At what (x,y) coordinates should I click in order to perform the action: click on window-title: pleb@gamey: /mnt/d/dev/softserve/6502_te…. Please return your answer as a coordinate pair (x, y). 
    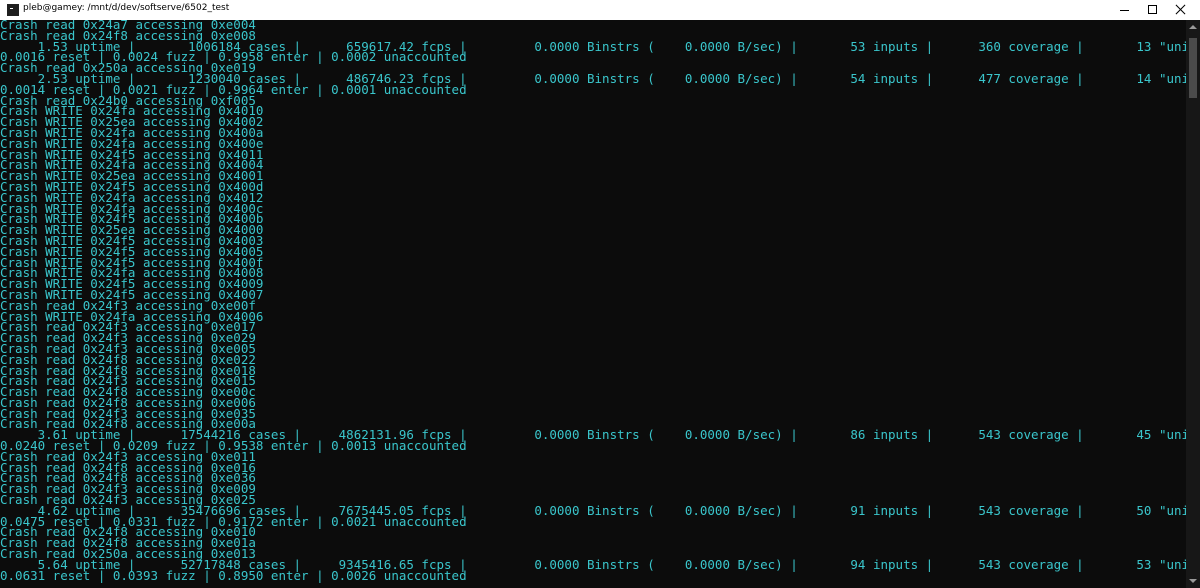
    Looking at the image, I should click on (126, 8).